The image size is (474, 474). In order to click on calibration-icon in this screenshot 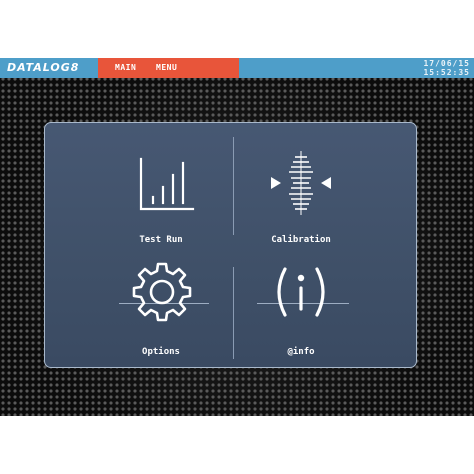, I will do `click(301, 183)`.